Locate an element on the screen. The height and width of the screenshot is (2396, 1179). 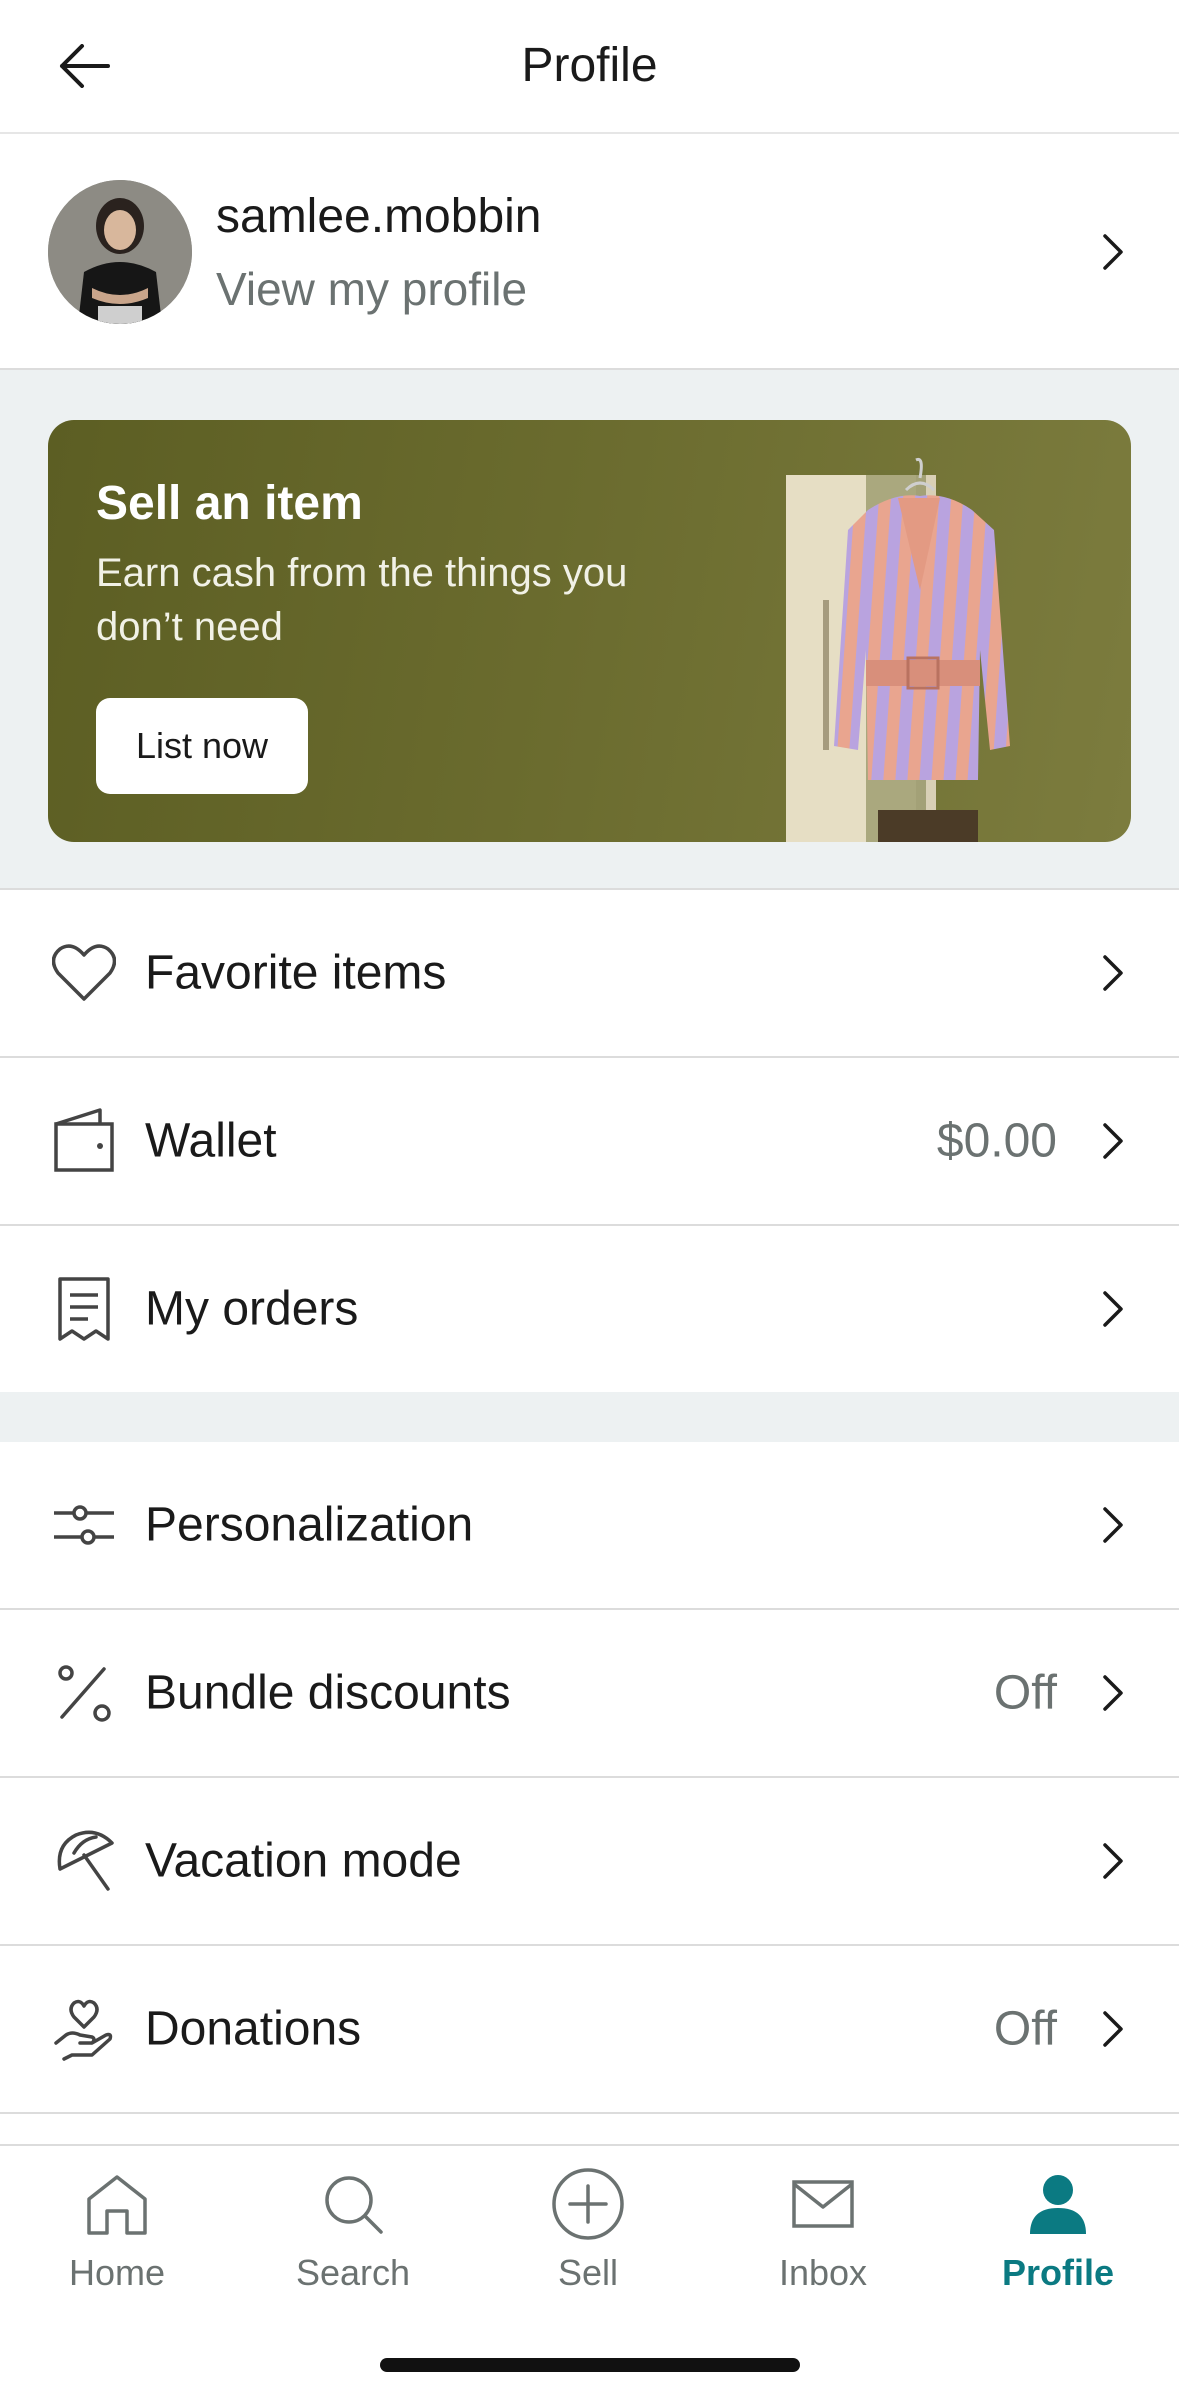
nav-label: Profile is located at coordinates (1058, 2272).